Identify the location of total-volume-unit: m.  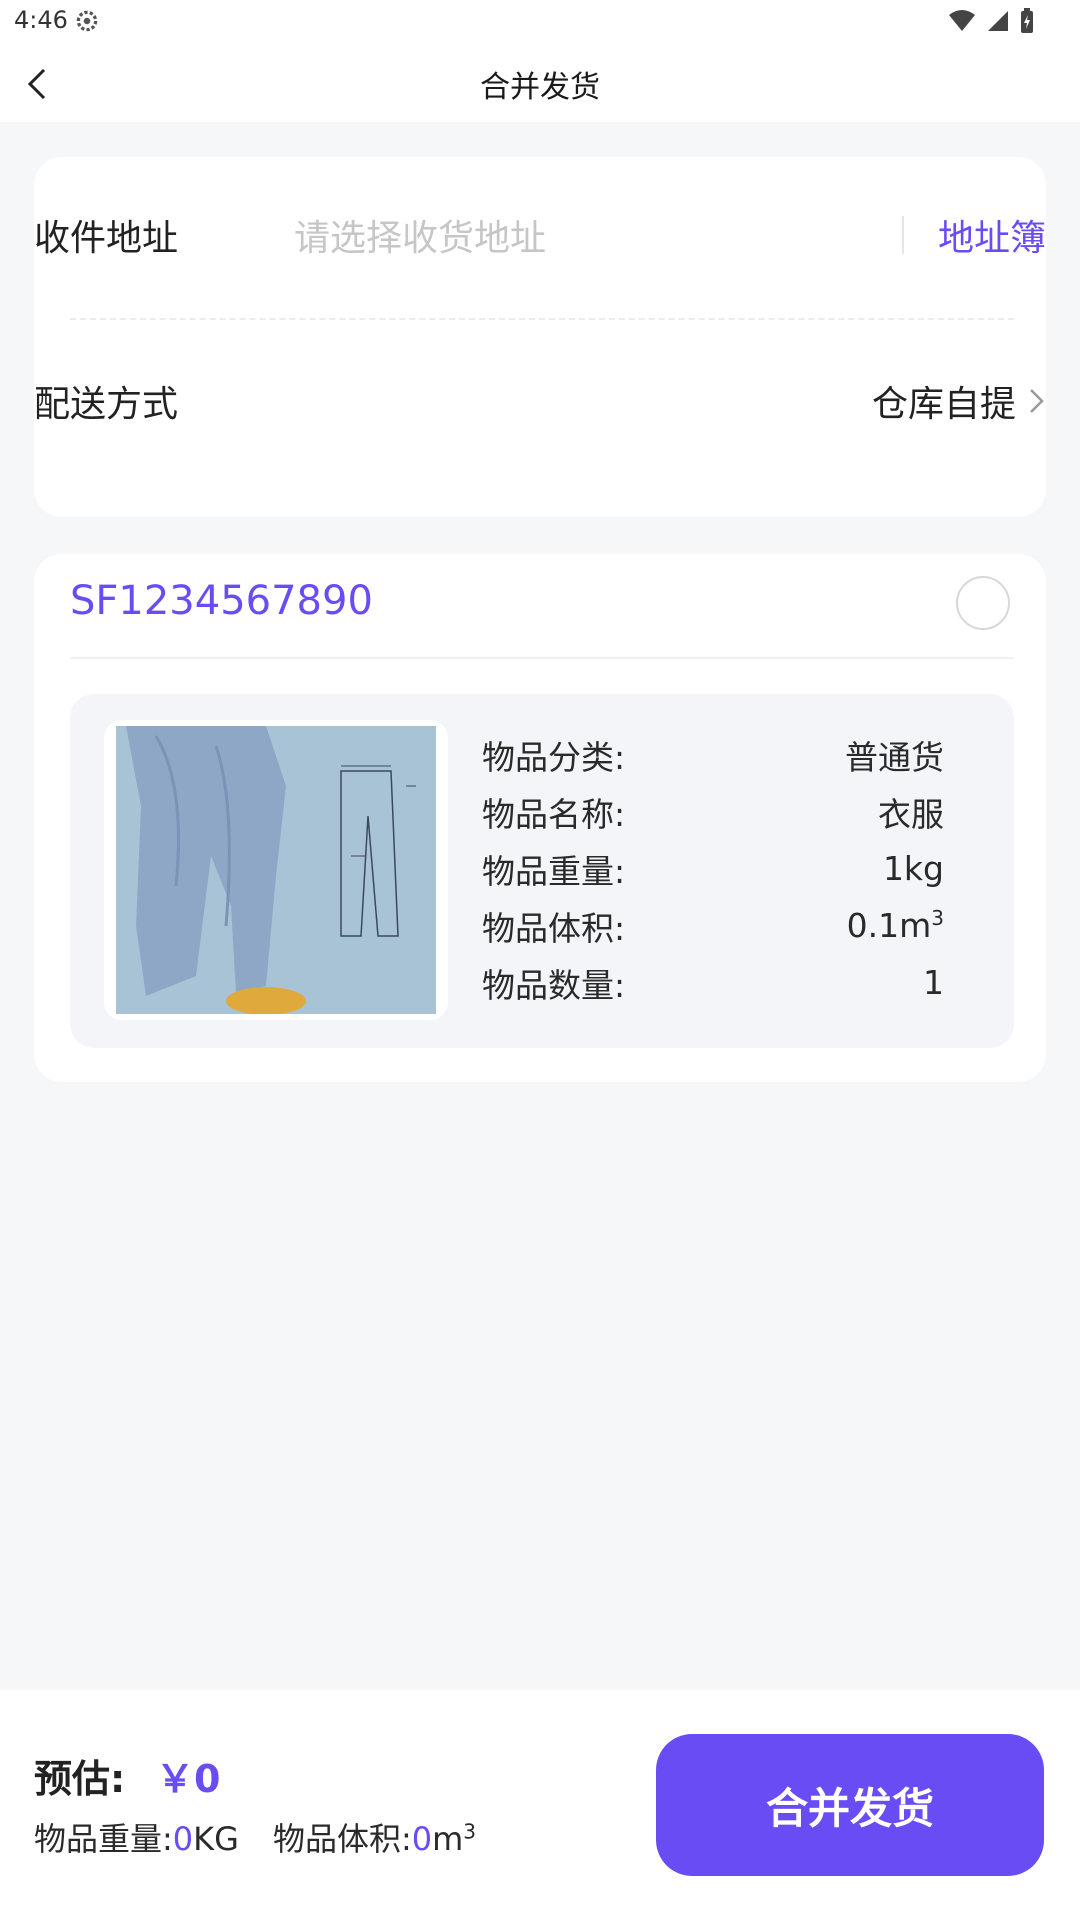
(448, 1839).